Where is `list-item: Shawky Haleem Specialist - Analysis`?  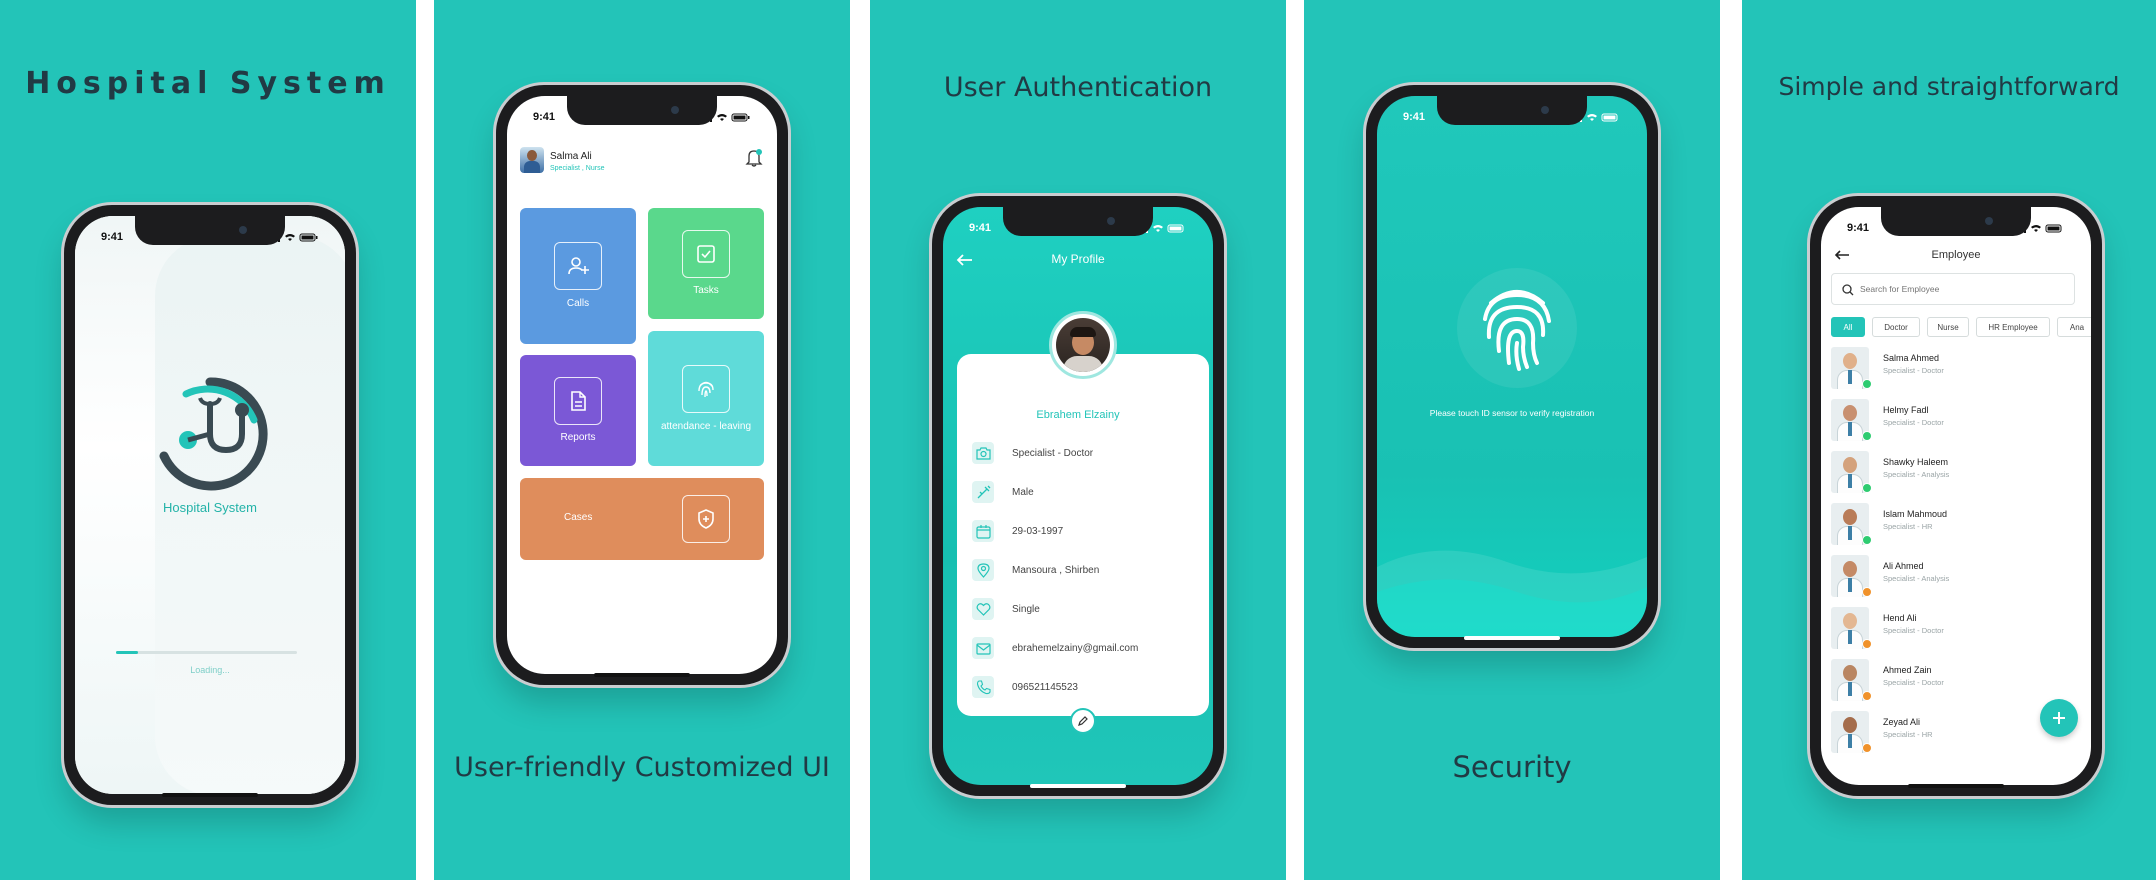
list-item: Shawky Haleem Specialist - Analysis is located at coordinates (1961, 472).